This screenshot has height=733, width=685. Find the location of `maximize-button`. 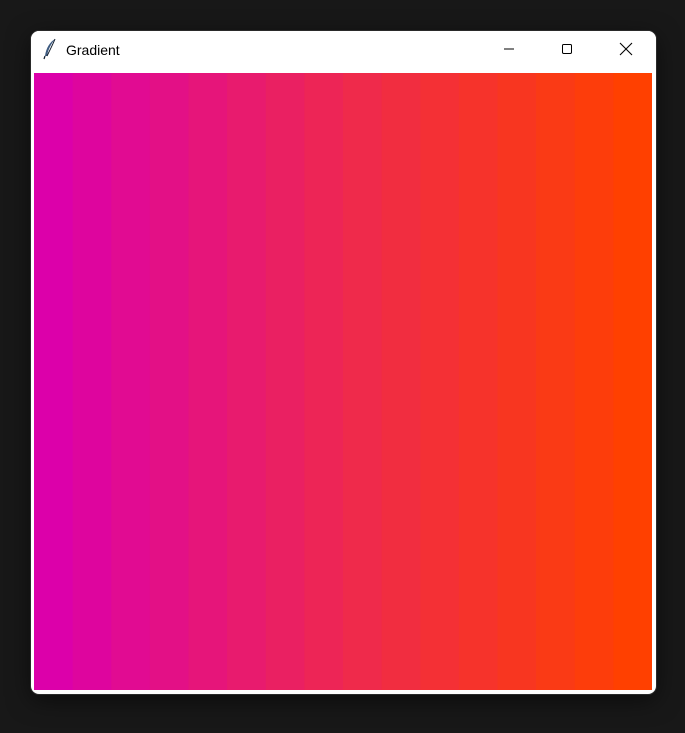

maximize-button is located at coordinates (567, 51).